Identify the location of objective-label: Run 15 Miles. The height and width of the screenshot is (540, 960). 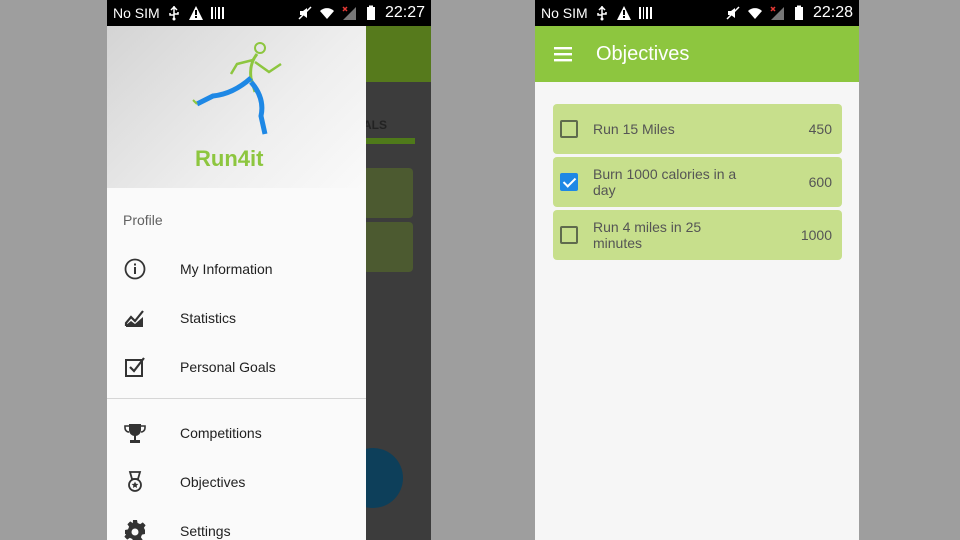
(634, 129).